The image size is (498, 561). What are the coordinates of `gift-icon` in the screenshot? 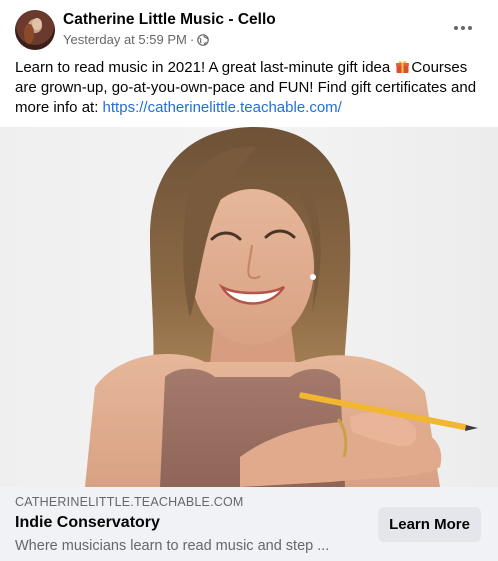 It's located at (402, 66).